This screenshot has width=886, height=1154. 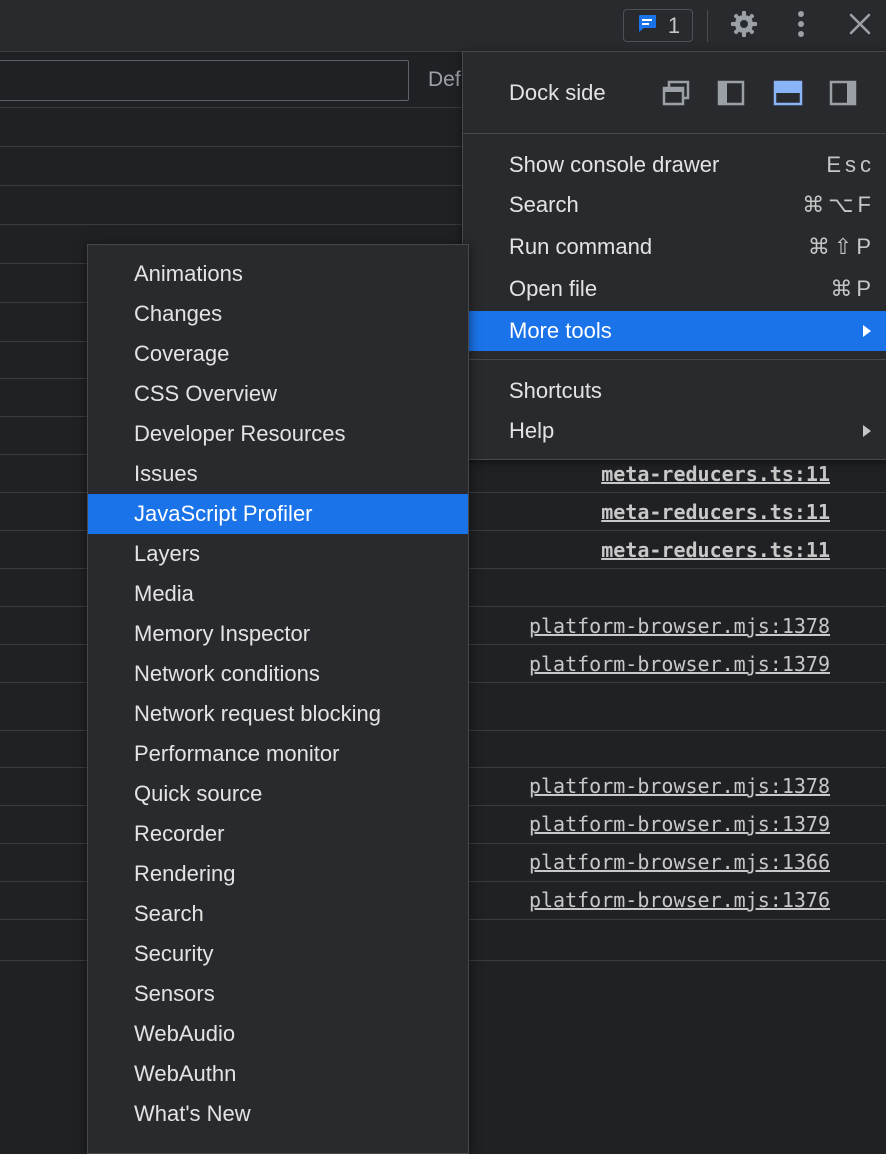 I want to click on submenu-item-javascript-profiler: JavaScript Profiler, so click(x=278, y=514).